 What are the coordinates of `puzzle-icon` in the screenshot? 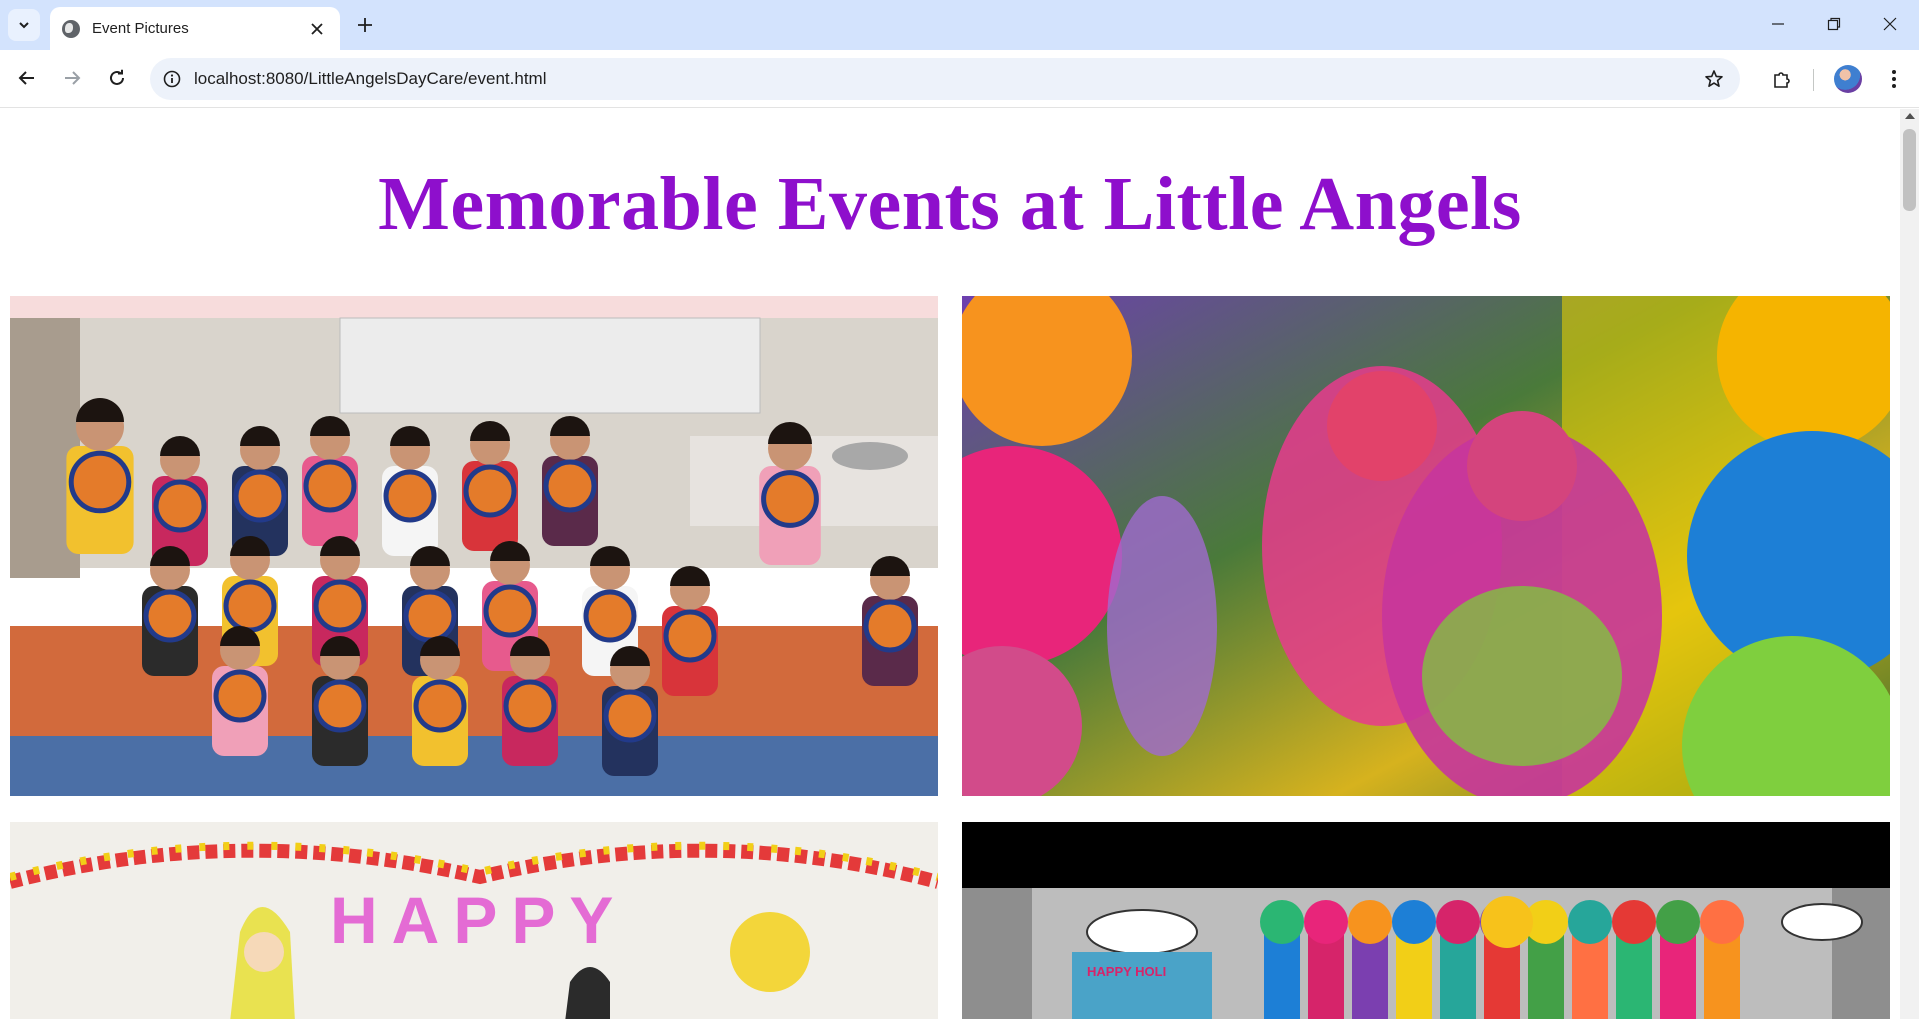 It's located at (1782, 80).